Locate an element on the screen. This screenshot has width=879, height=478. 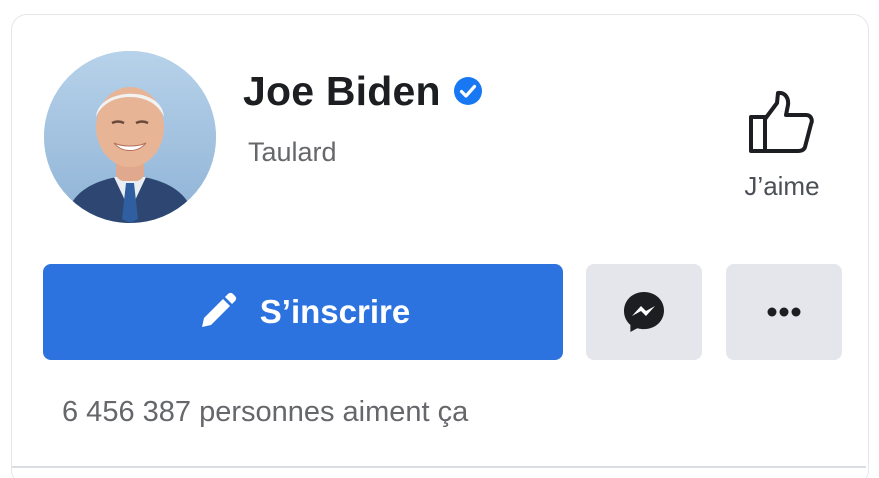
more-button is located at coordinates (784, 312).